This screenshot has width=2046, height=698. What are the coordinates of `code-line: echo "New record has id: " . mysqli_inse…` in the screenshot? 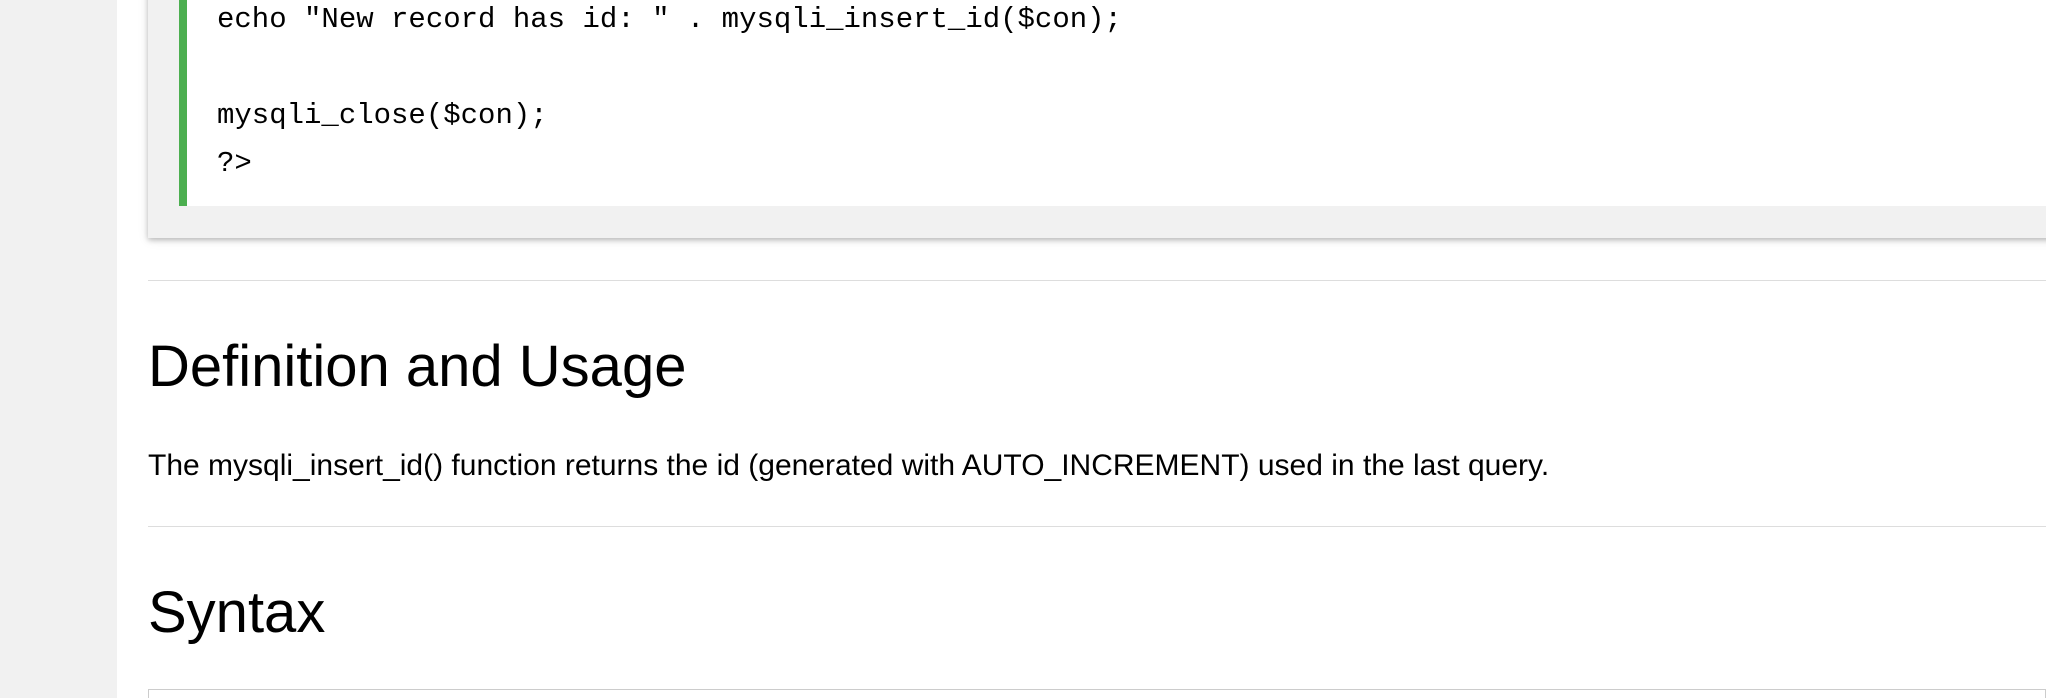 It's located at (669, 19).